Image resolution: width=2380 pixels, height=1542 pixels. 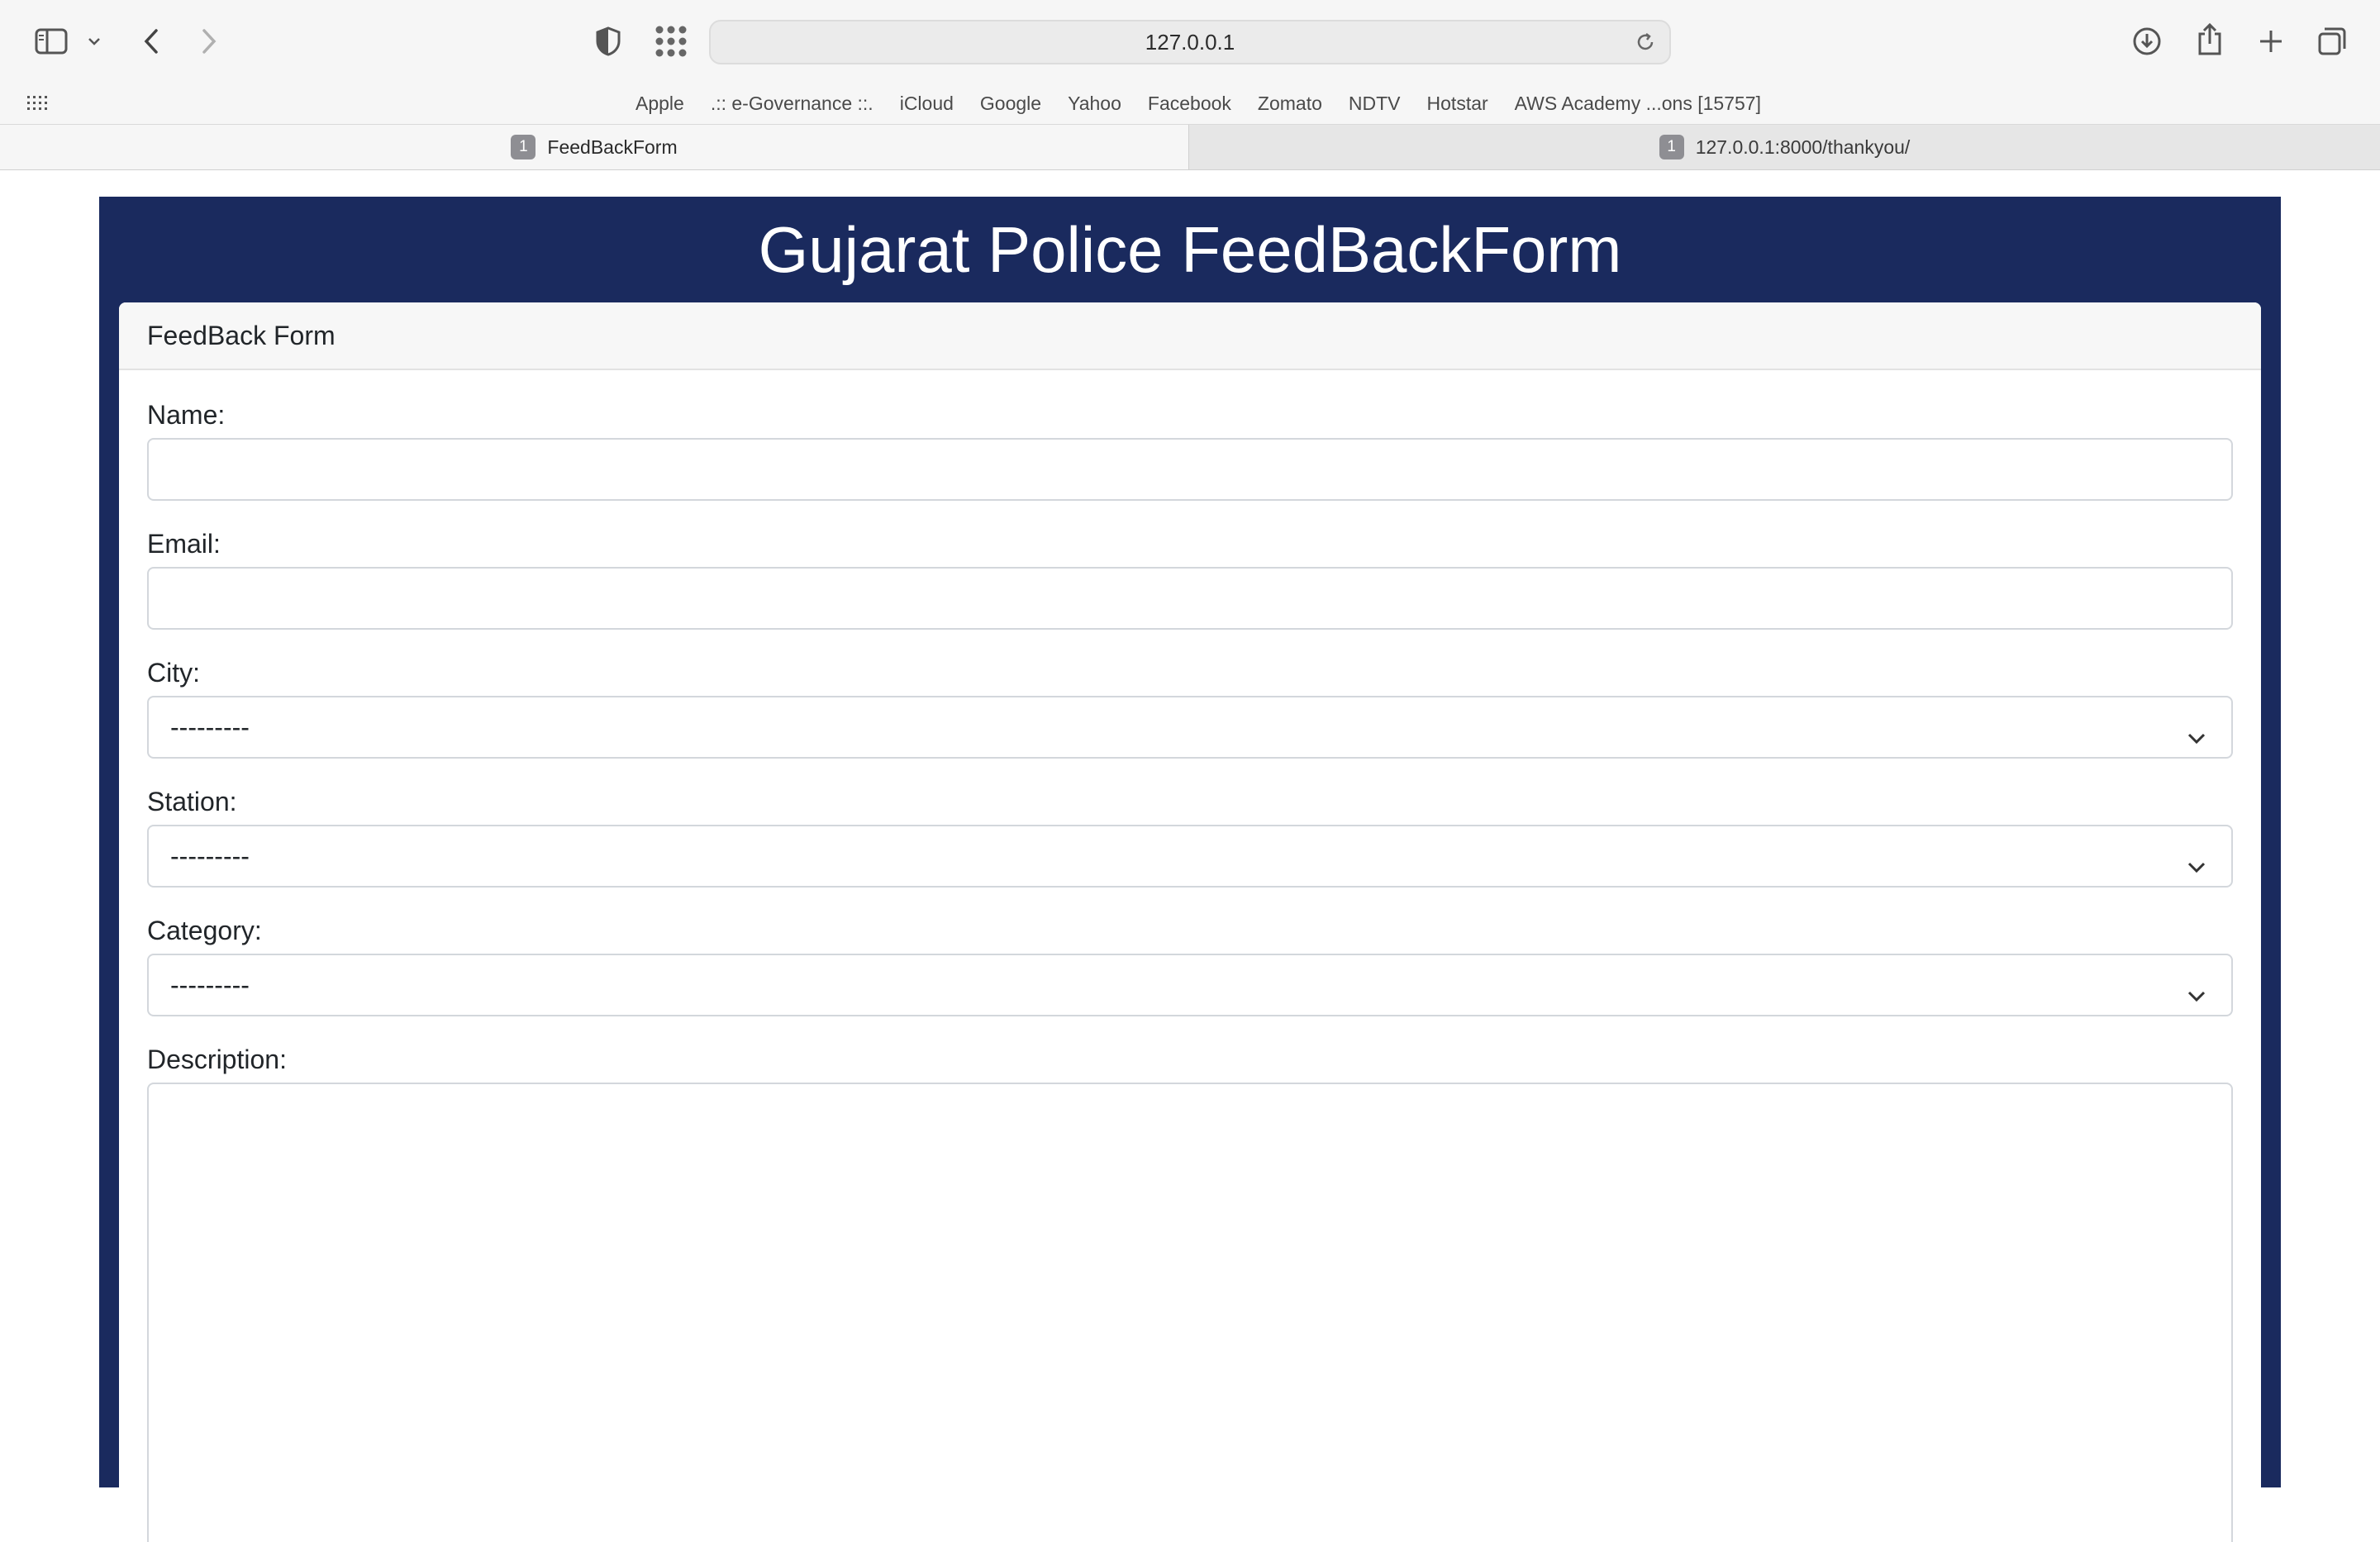 I want to click on share-icon, so click(x=2209, y=39).